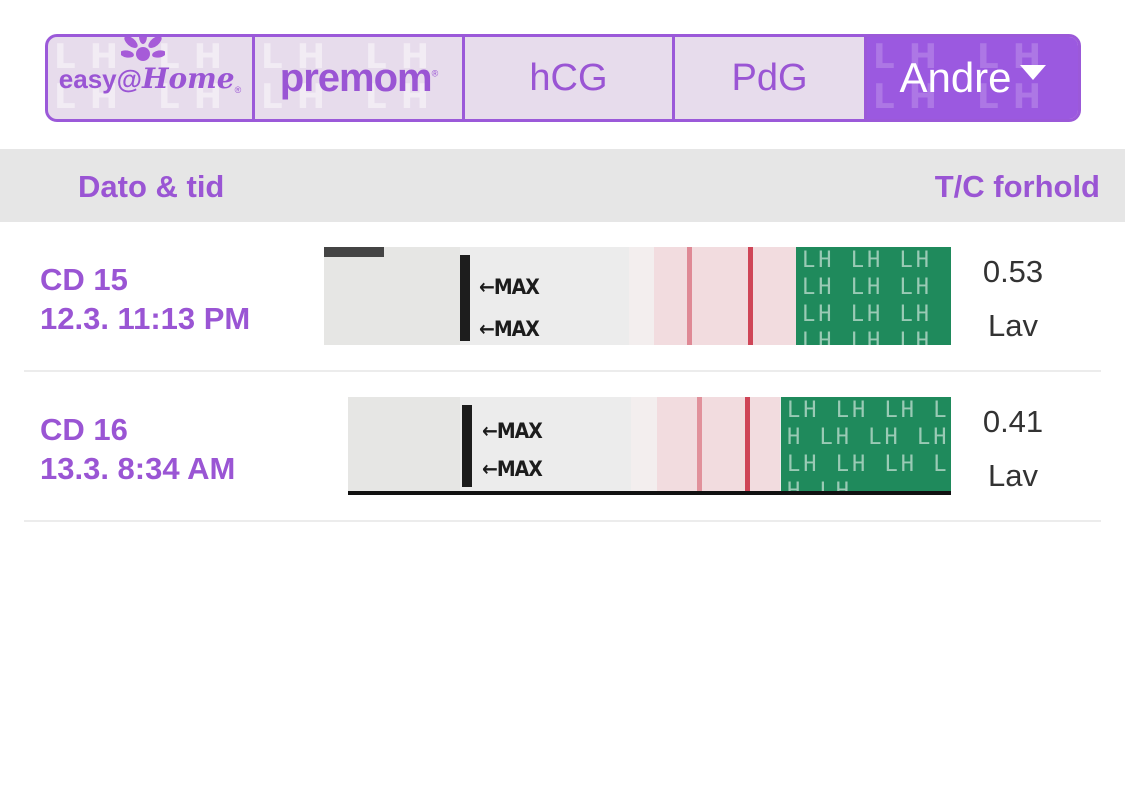 The width and height of the screenshot is (1125, 806). What do you see at coordinates (145, 318) in the screenshot?
I see `test-datetime: 12.3. 11:13 PM` at bounding box center [145, 318].